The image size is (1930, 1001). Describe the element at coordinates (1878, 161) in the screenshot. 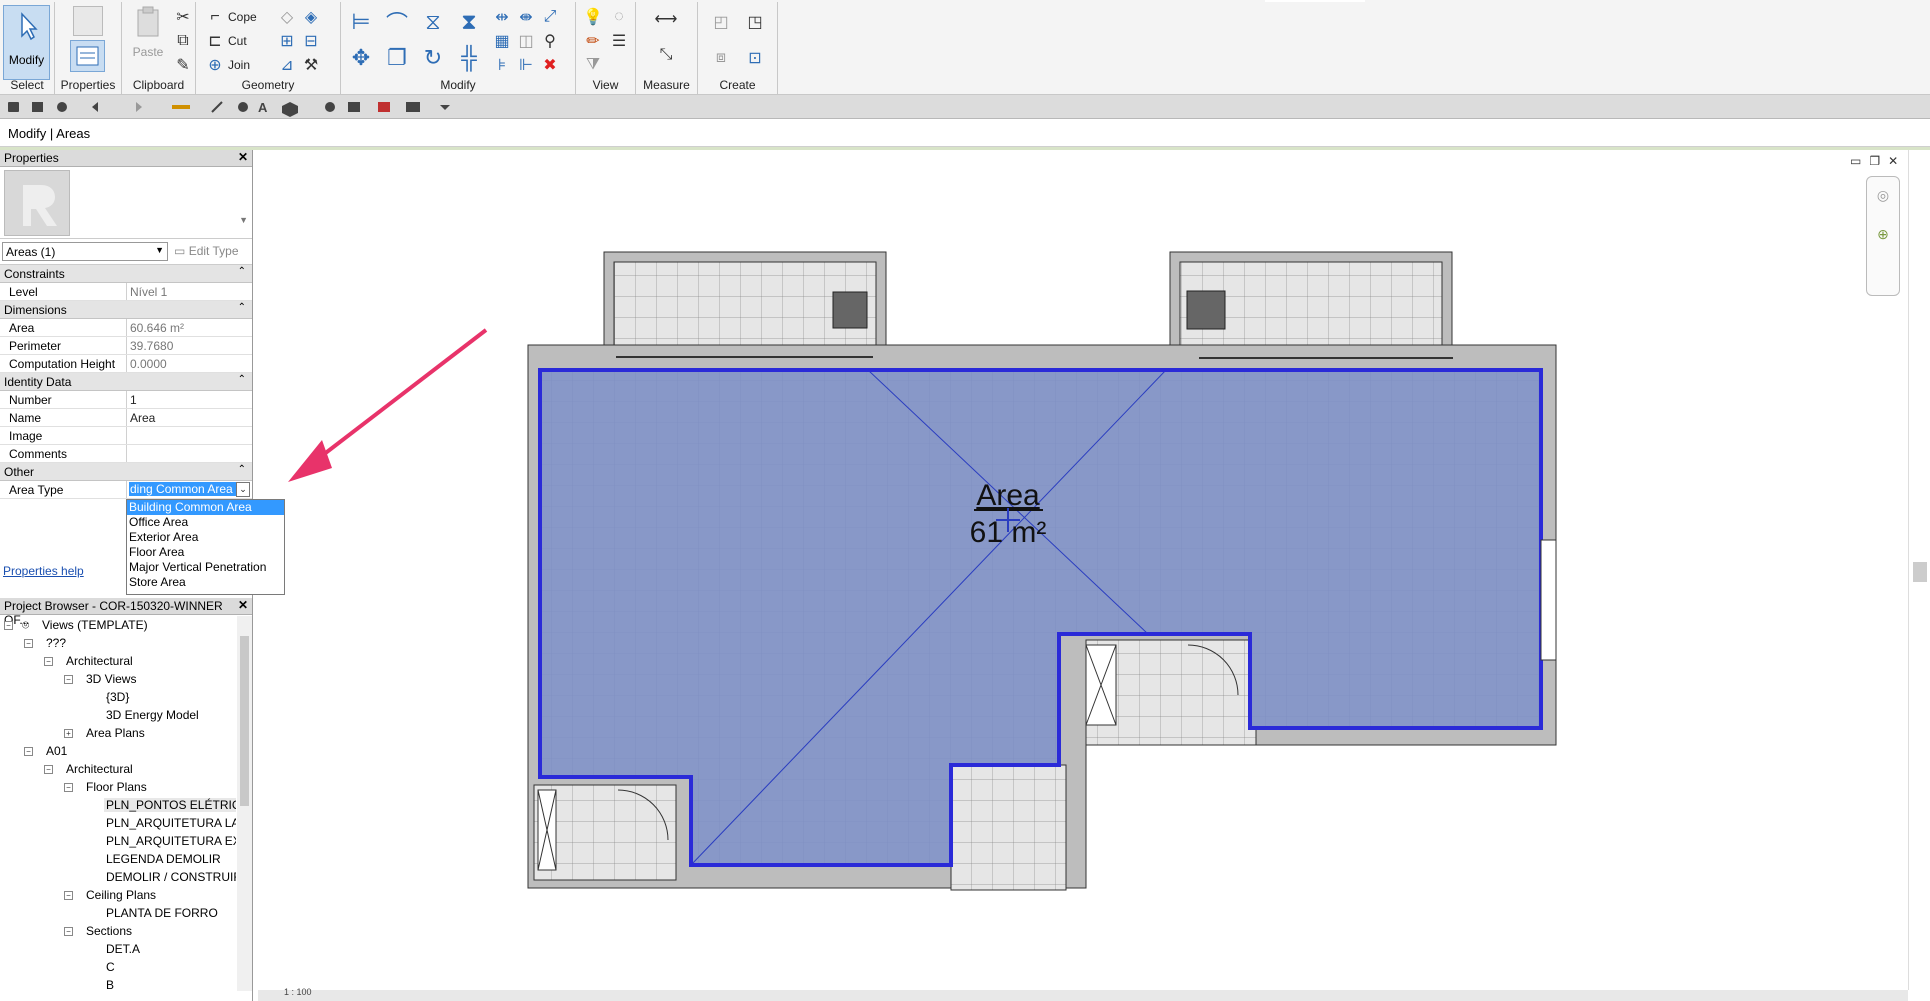

I see `window-controls: ▭❐✕` at that location.